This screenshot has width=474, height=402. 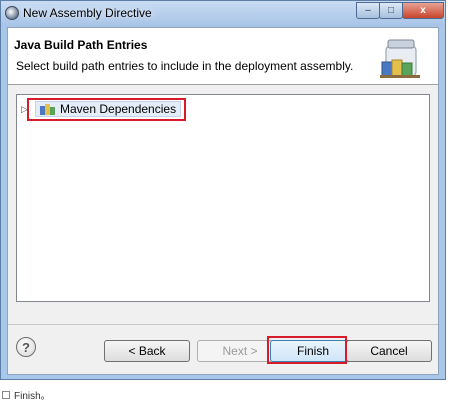 What do you see at coordinates (223, 324) in the screenshot?
I see `button-separator` at bounding box center [223, 324].